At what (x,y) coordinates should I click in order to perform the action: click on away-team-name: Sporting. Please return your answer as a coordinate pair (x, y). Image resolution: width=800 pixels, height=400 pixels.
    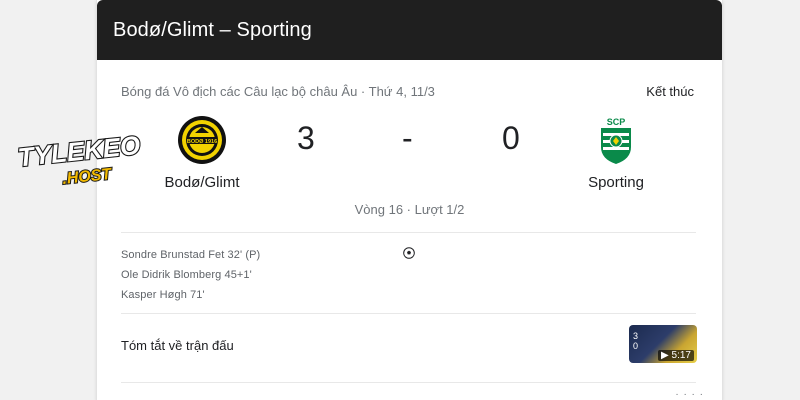
    Looking at the image, I should click on (616, 182).